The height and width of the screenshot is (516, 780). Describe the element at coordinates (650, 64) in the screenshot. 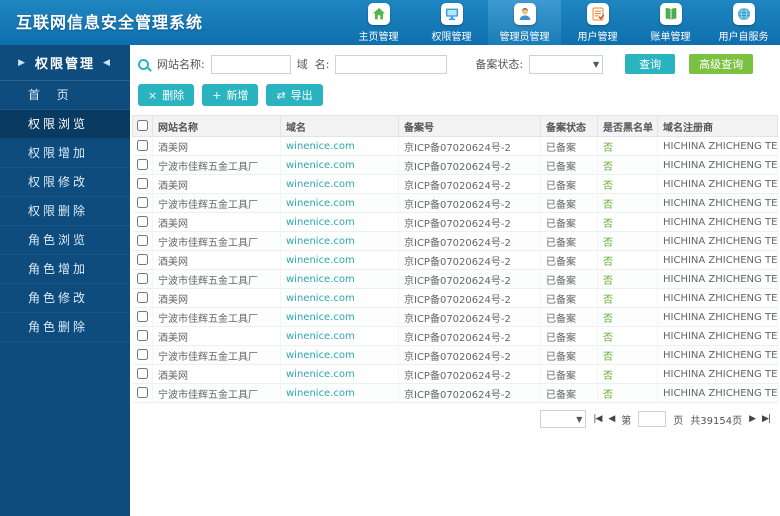

I see `query-button: 查询` at that location.